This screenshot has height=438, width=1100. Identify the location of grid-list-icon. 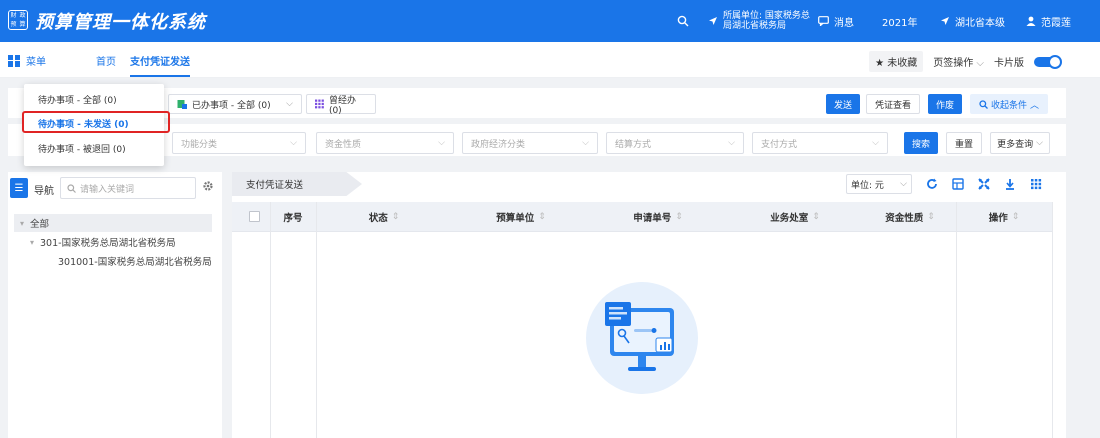
(319, 104).